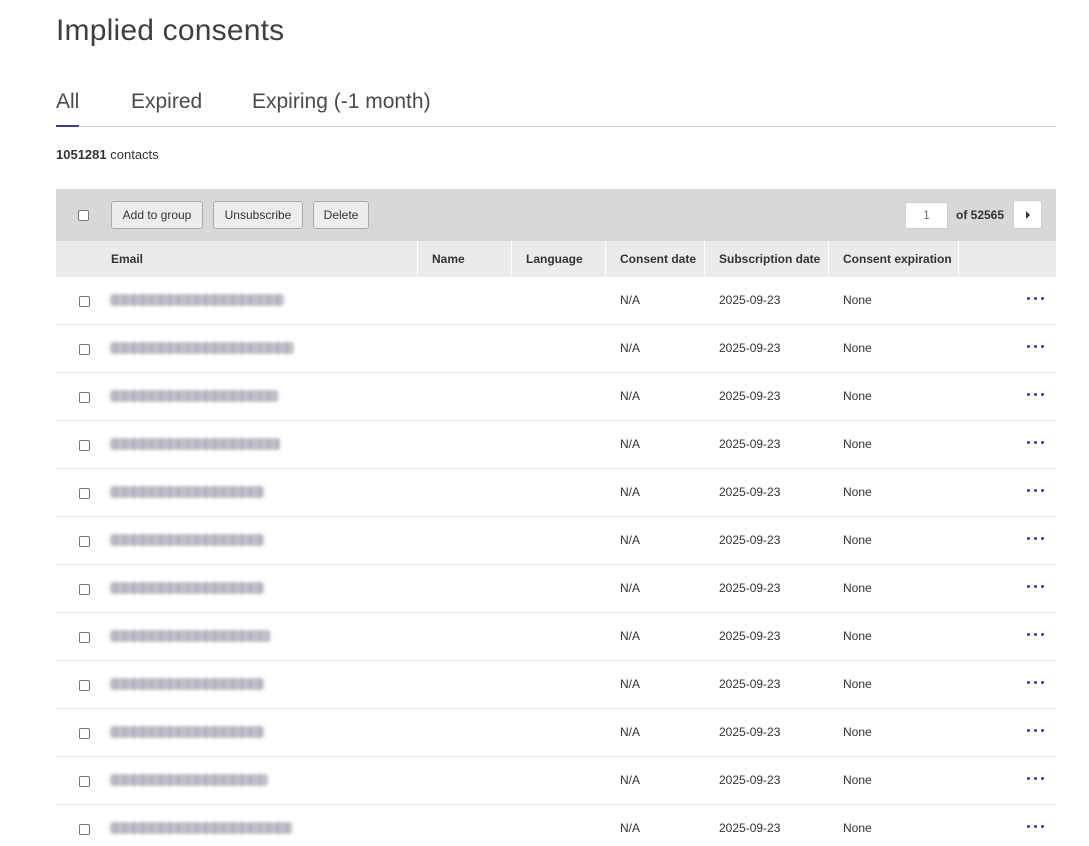  Describe the element at coordinates (68, 106) in the screenshot. I see `tab-all: All` at that location.